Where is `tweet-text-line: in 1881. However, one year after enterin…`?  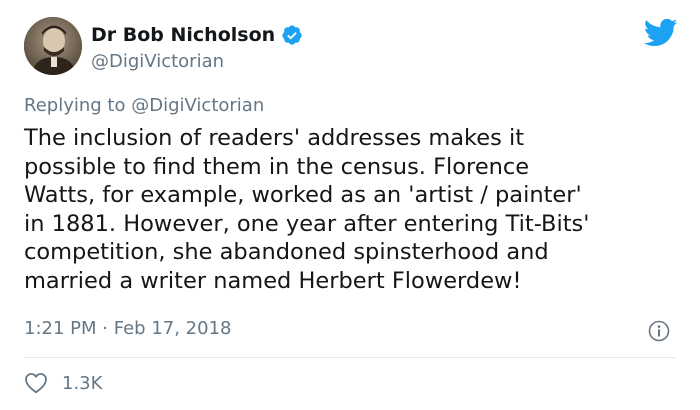
tweet-text-line: in 1881. However, one year after enterin… is located at coordinates (307, 223).